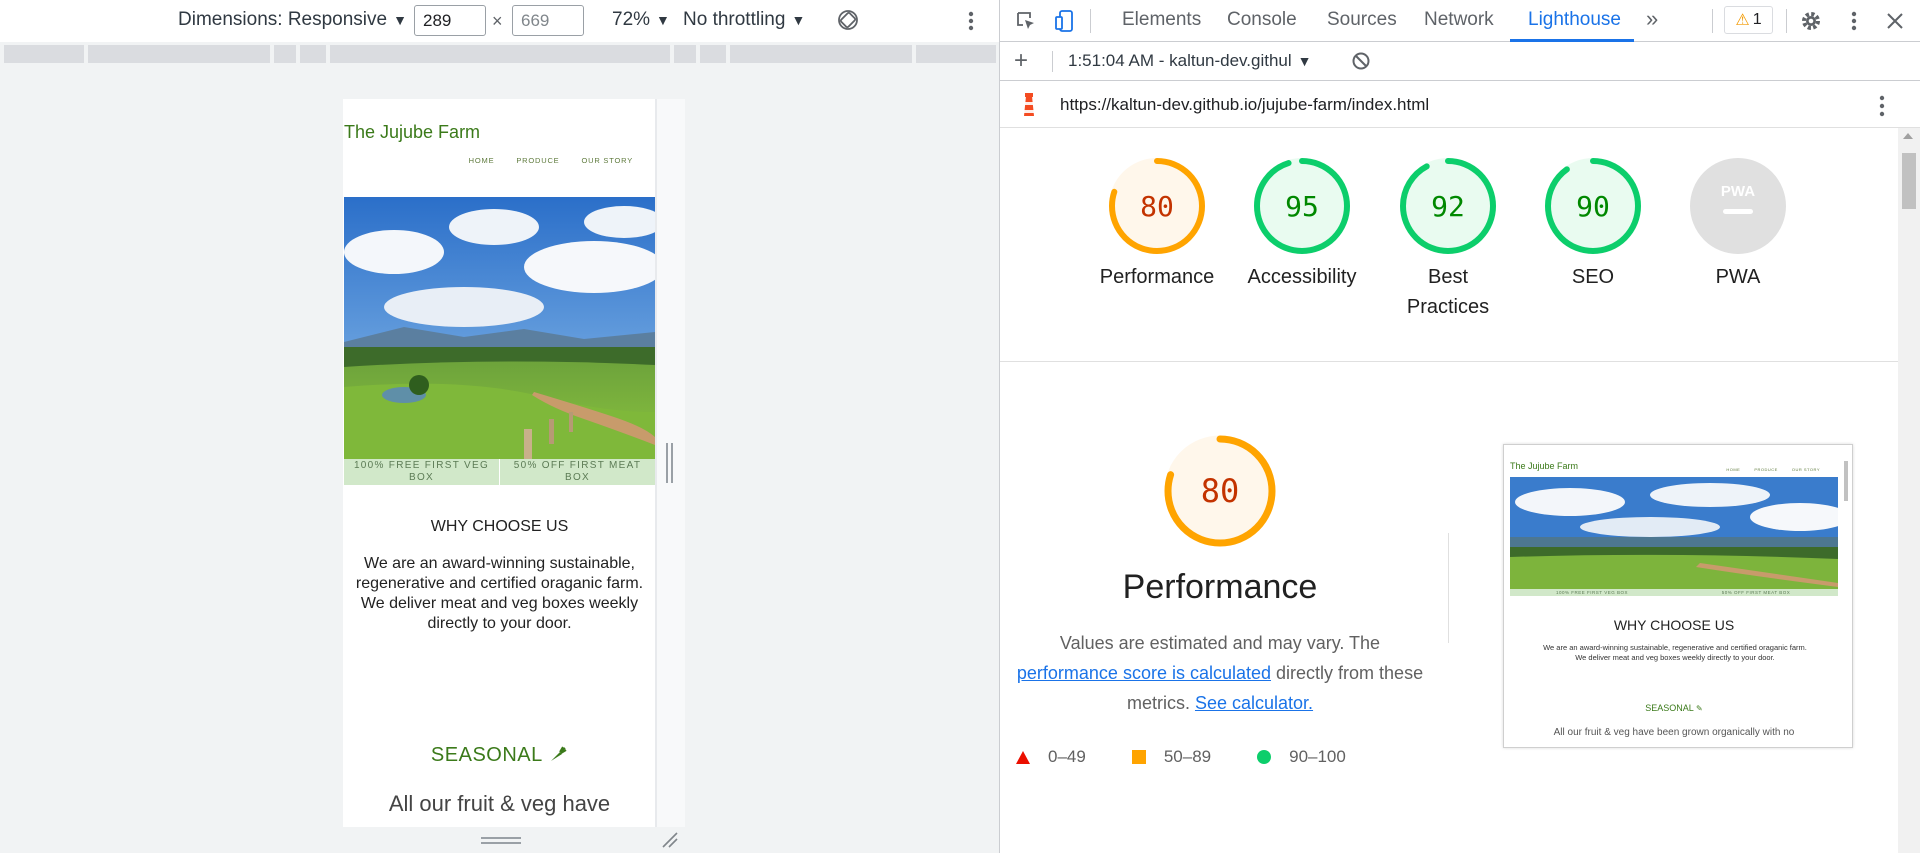 The width and height of the screenshot is (1920, 853). What do you see at coordinates (1361, 61) in the screenshot?
I see `clear-reports-icon` at bounding box center [1361, 61].